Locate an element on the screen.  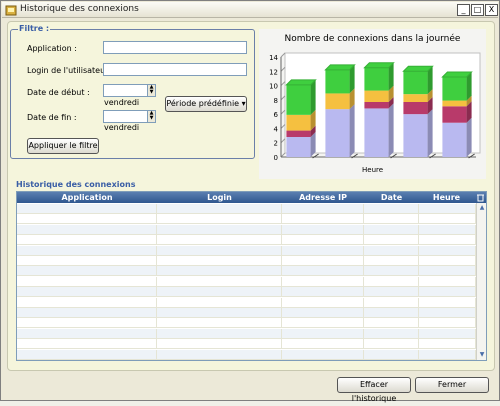
maximize-button: □ is located at coordinates (477, 10).